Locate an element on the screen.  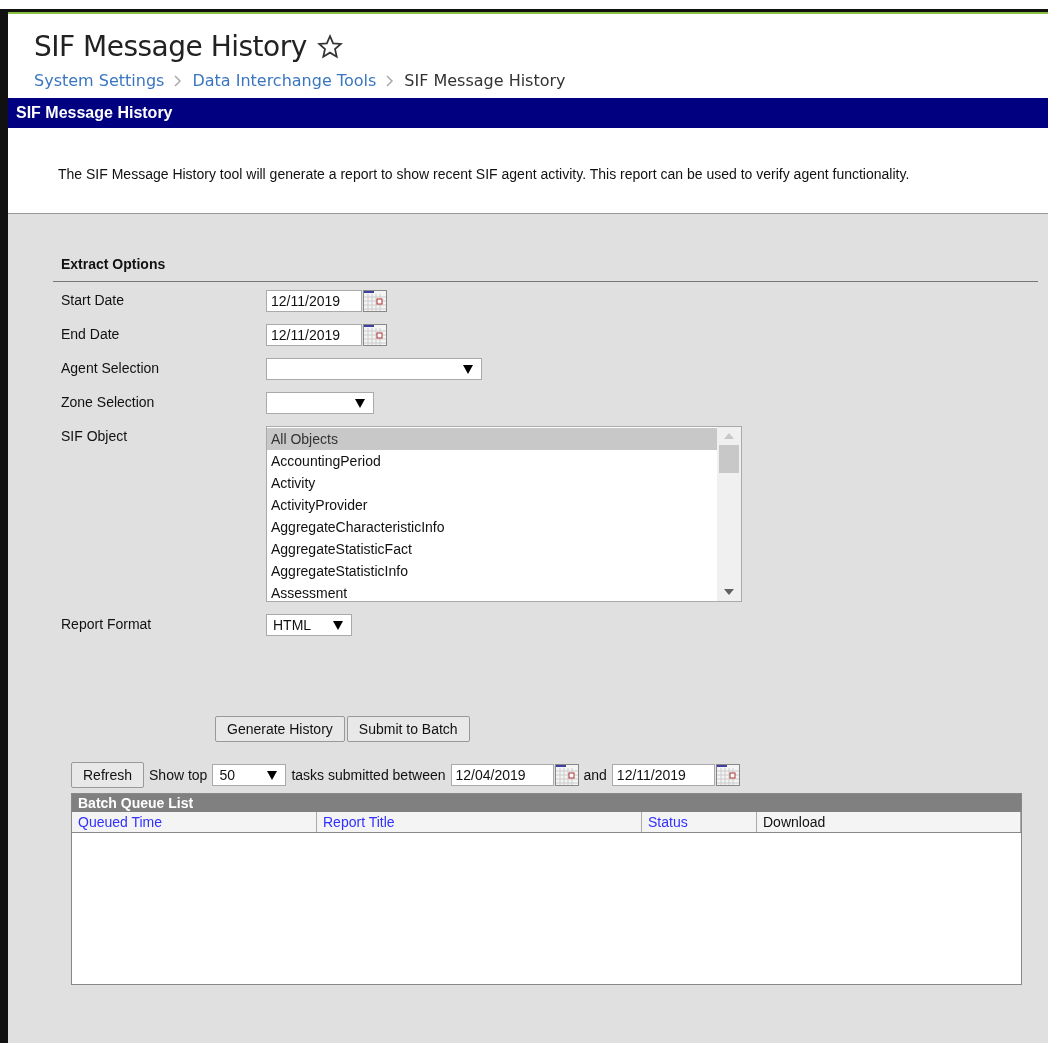
refresh-button: Refresh is located at coordinates (108, 774).